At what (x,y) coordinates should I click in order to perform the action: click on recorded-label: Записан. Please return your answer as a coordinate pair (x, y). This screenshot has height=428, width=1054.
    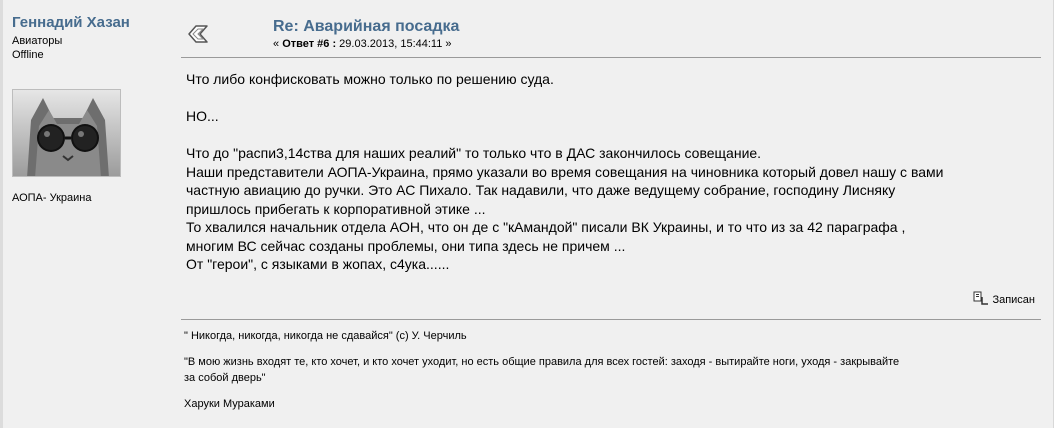
    Looking at the image, I should click on (1013, 299).